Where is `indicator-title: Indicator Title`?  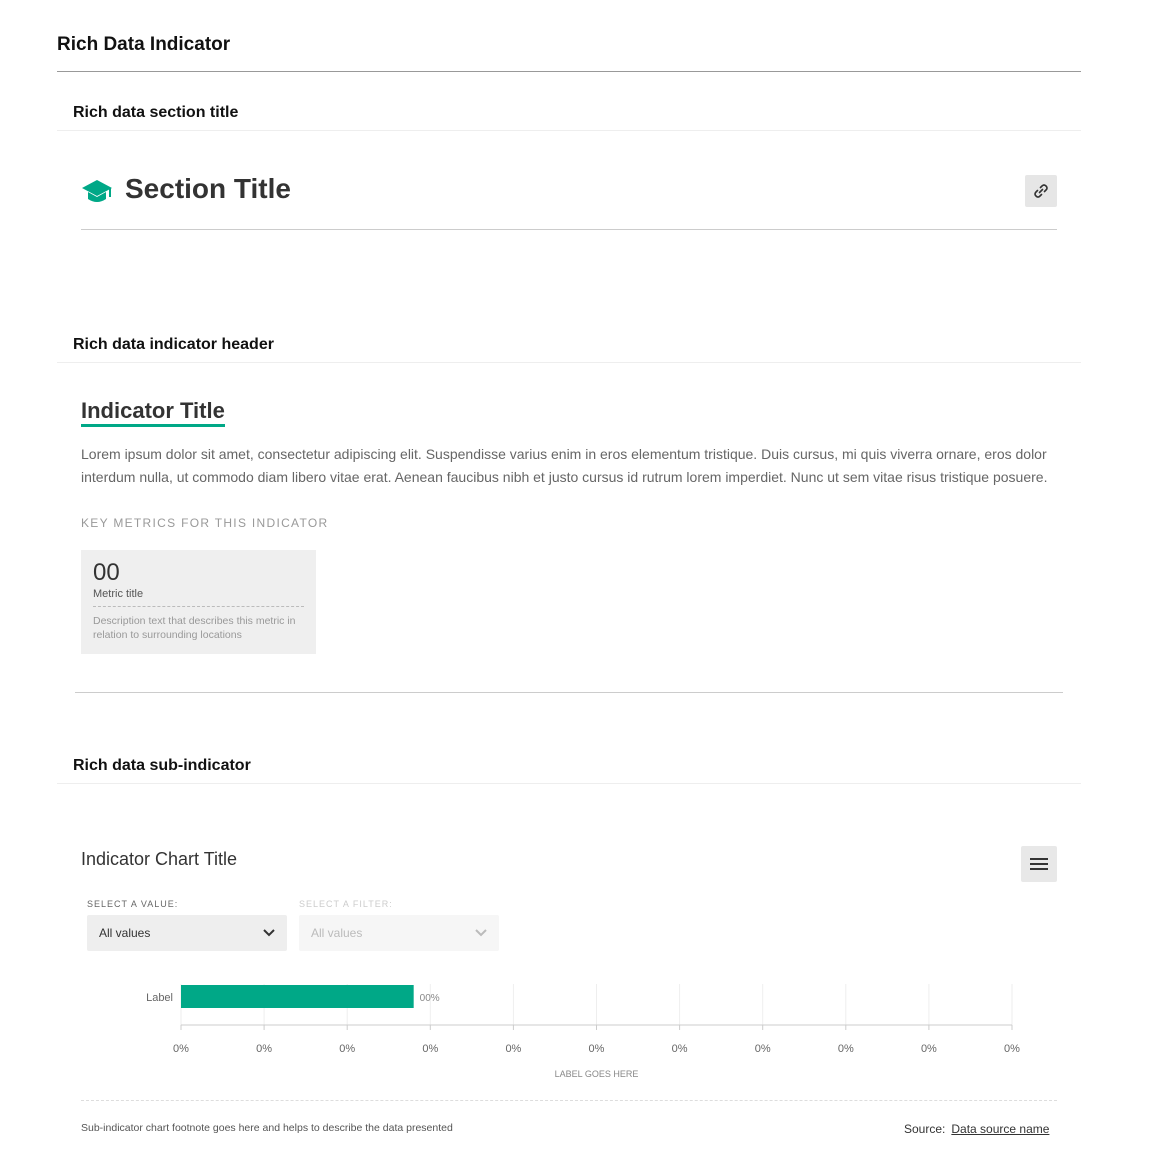
indicator-title: Indicator Title is located at coordinates (153, 412).